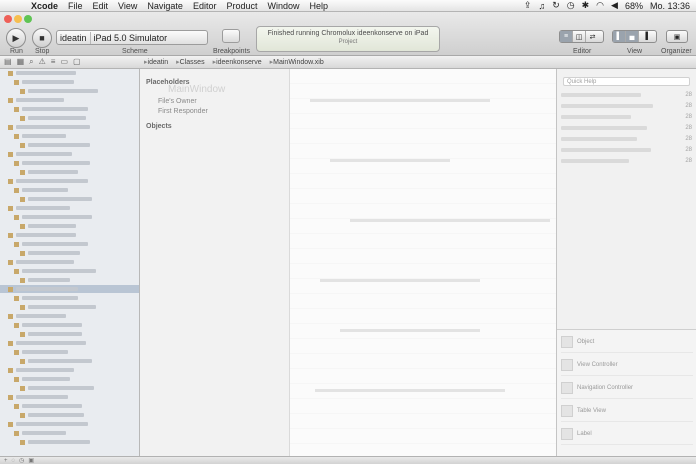  I want to click on menu-window: Window, so click(283, 6).